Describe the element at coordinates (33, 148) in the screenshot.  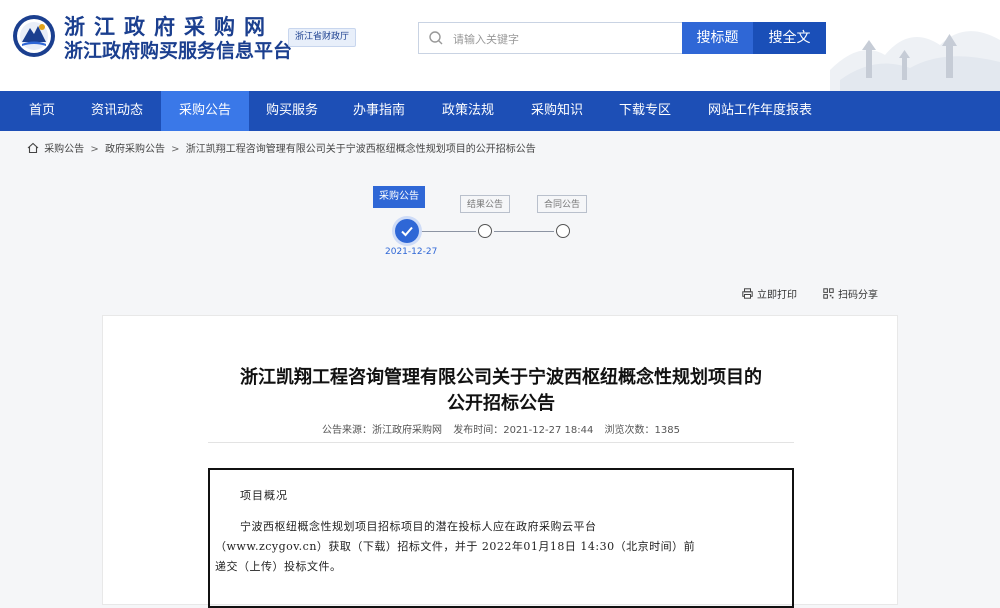
I see `home-icon` at that location.